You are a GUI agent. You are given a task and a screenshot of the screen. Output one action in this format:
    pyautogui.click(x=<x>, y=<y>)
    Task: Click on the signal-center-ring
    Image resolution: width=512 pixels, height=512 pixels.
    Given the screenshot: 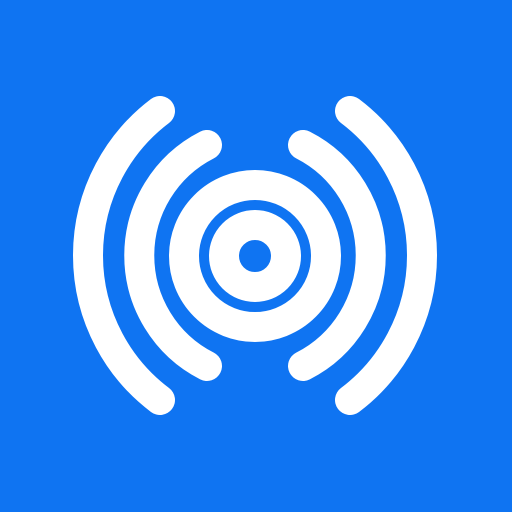 What is the action you would take?
    pyautogui.click(x=255, y=256)
    